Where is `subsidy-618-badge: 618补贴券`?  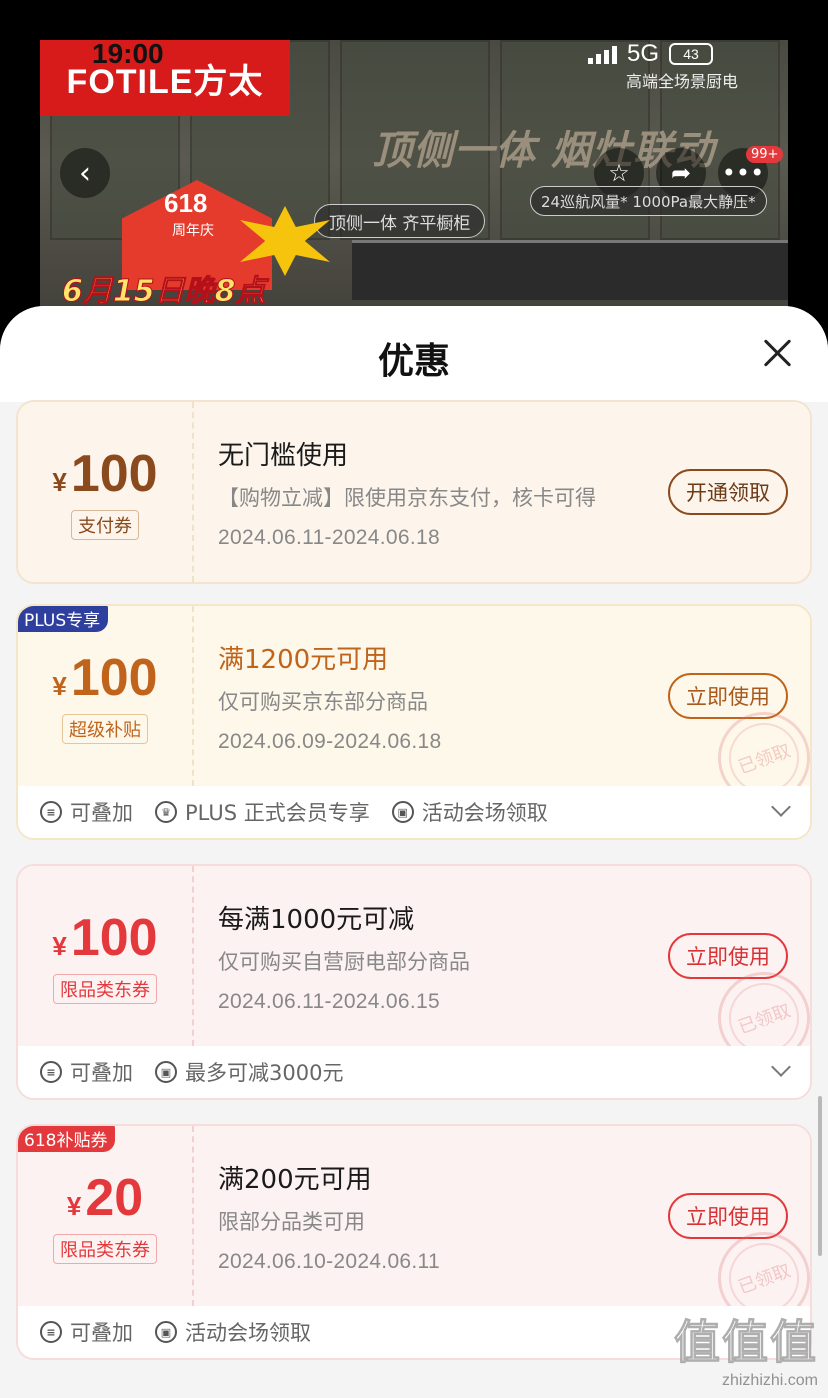
subsidy-618-badge: 618补贴券 is located at coordinates (67, 1139).